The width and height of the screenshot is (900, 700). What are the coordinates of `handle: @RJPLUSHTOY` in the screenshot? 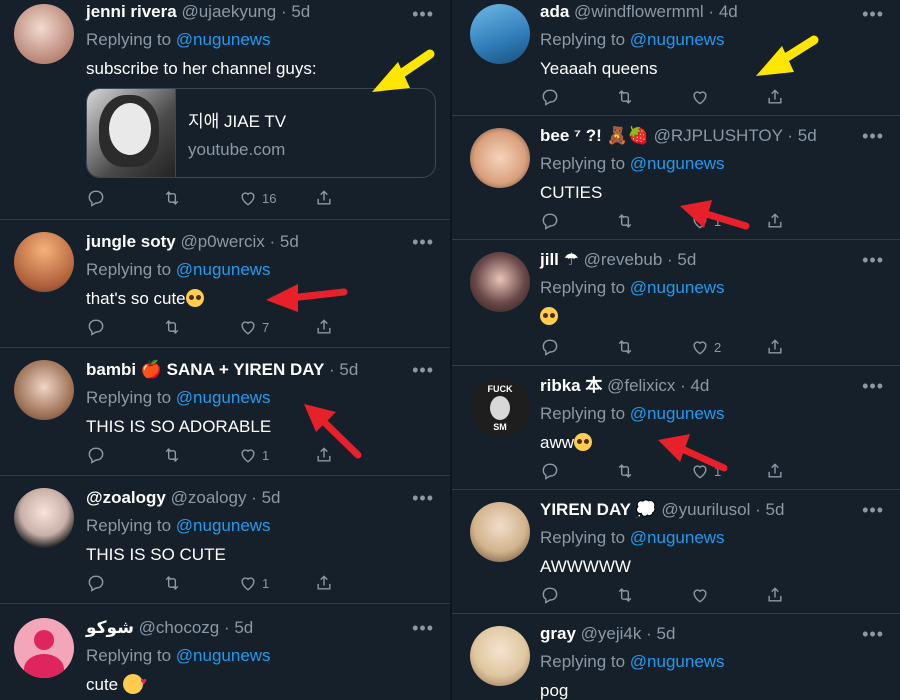 It's located at (718, 135).